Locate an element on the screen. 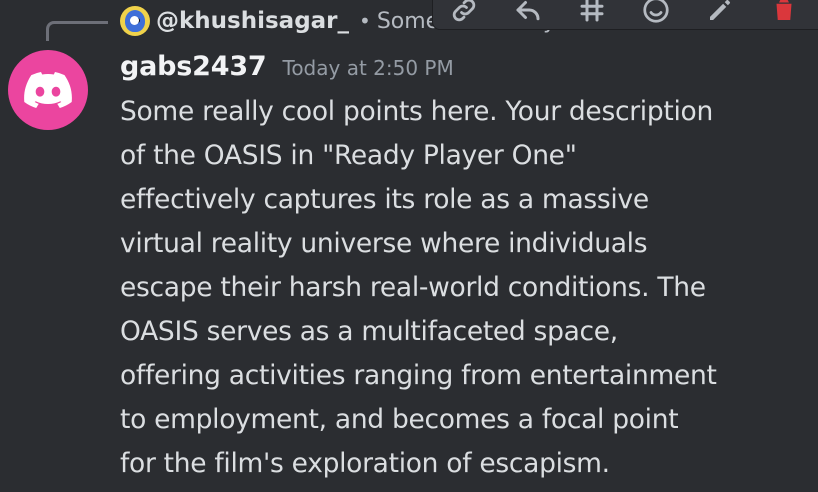  message-timestamp: Today at 2:50 PM is located at coordinates (368, 68).